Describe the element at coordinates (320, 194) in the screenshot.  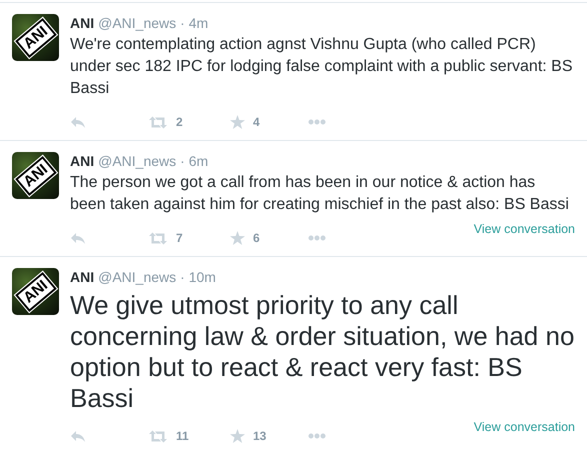
I see `tweet-text: The person we got a call from has been in our notice & action has been taken against him for creating mischief in the past also: BS Bassi` at that location.